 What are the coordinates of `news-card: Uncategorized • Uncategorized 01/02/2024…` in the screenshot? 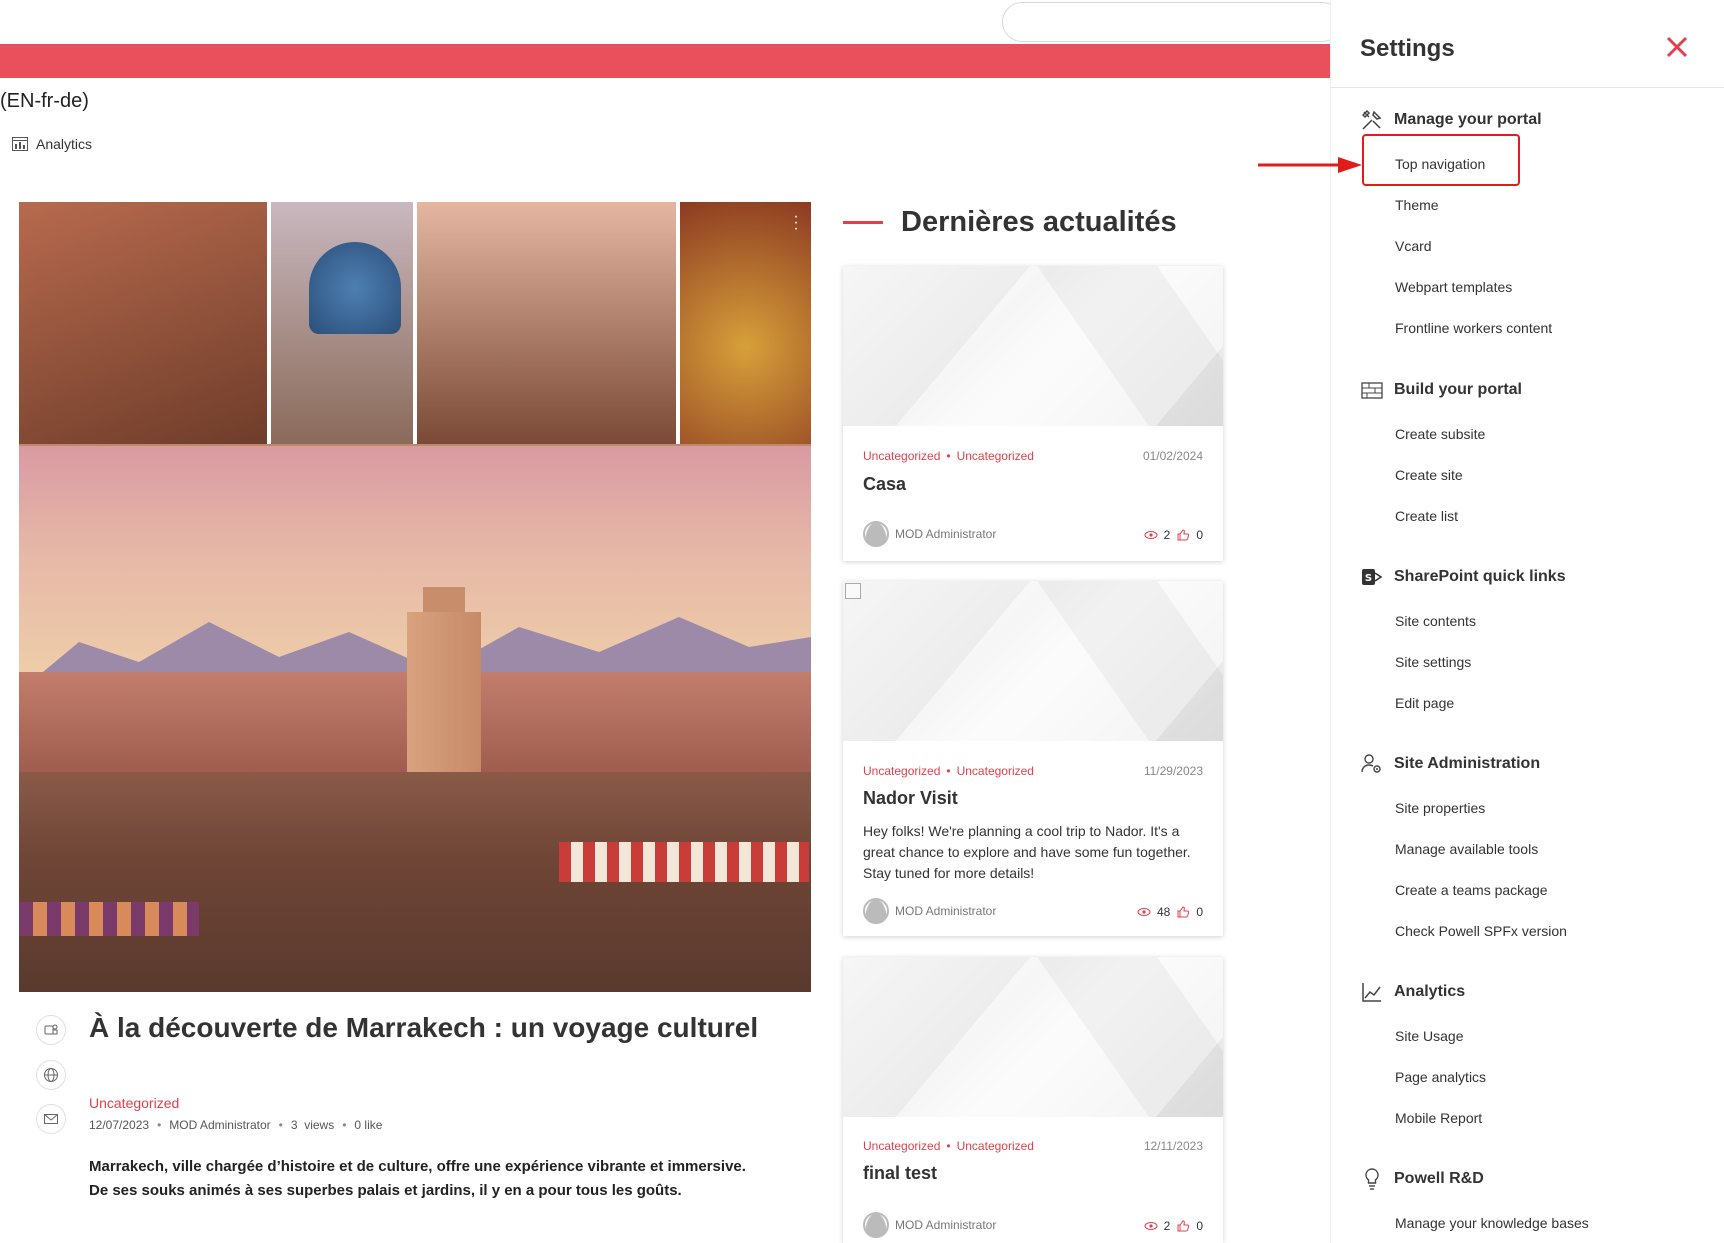 It's located at (1033, 413).